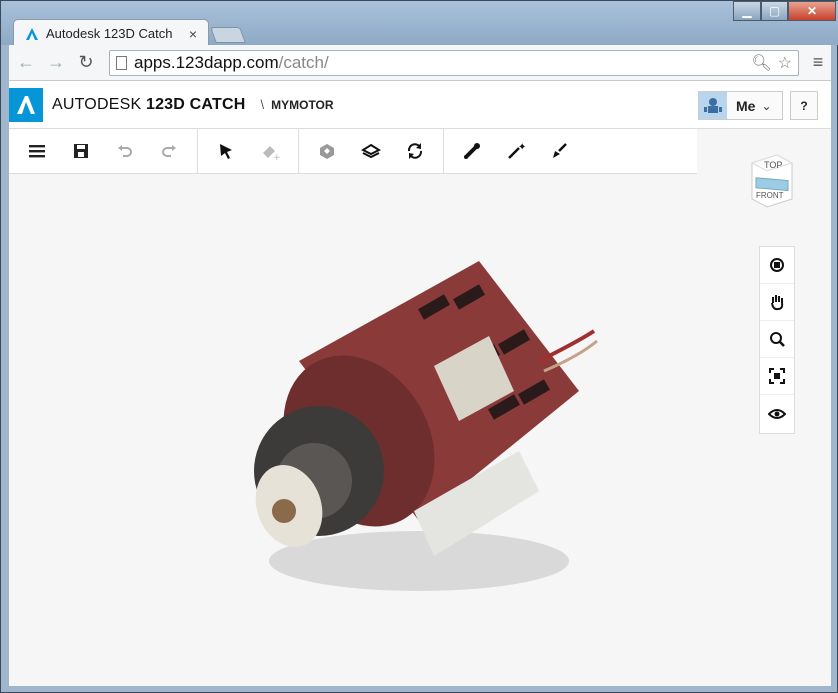 The image size is (838, 693). What do you see at coordinates (303, 62) in the screenshot?
I see `url-path: /catch/` at bounding box center [303, 62].